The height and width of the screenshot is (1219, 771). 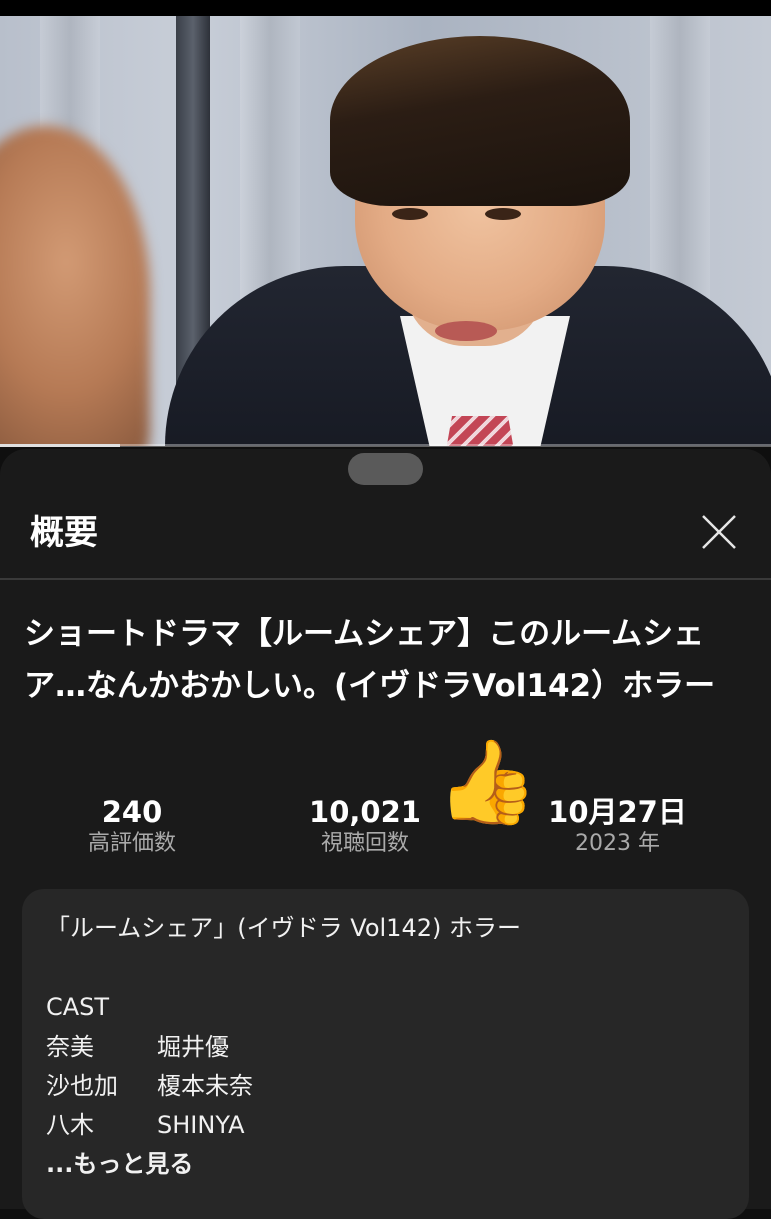 I want to click on date-stat: 10月27日 2023 年, so click(x=617, y=827).